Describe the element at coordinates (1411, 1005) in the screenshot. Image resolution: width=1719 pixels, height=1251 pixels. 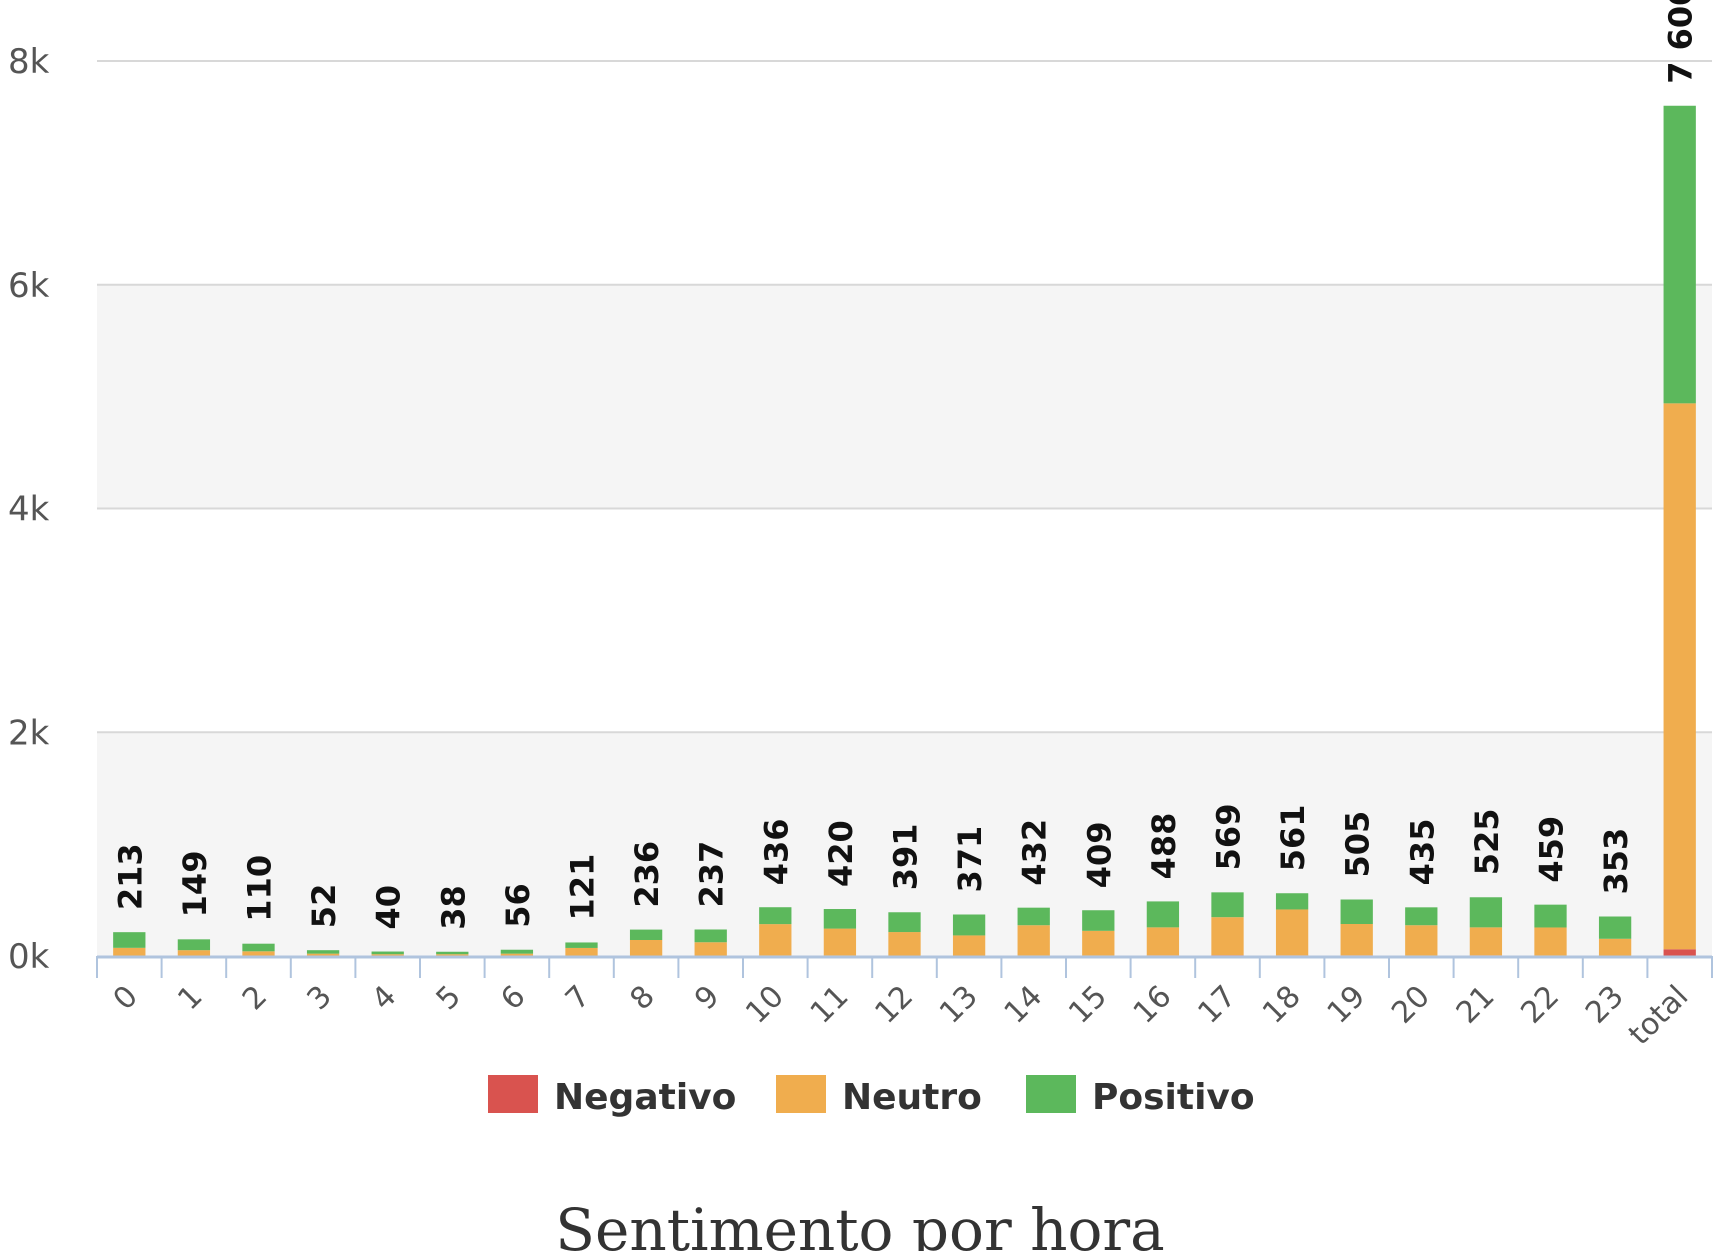
I see `x-tick-label: 20` at that location.